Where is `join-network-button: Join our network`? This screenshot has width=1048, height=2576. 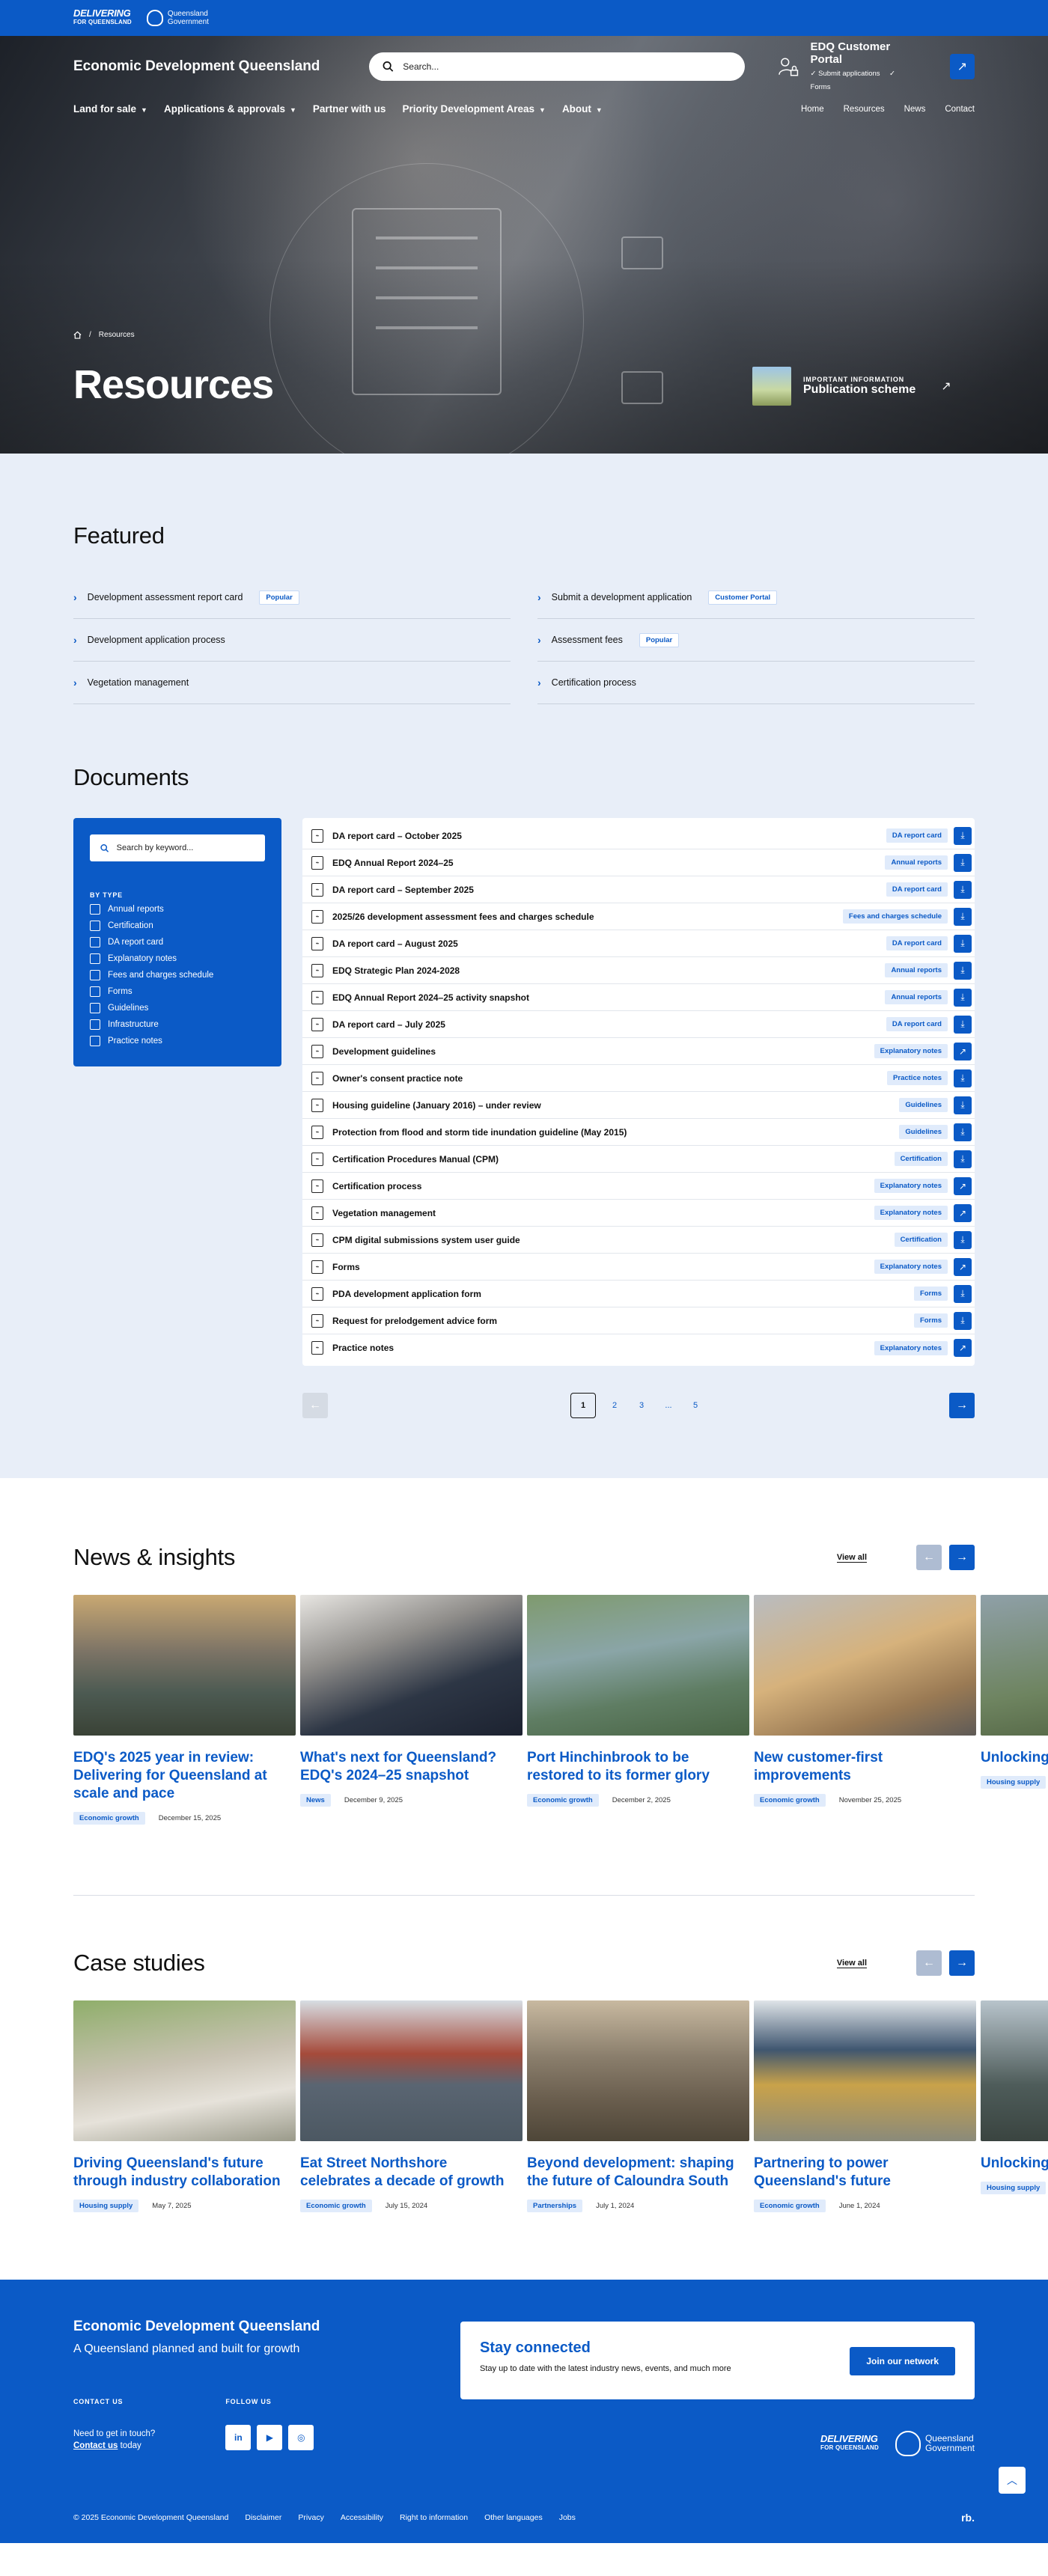
join-network-button: Join our network is located at coordinates (902, 2361).